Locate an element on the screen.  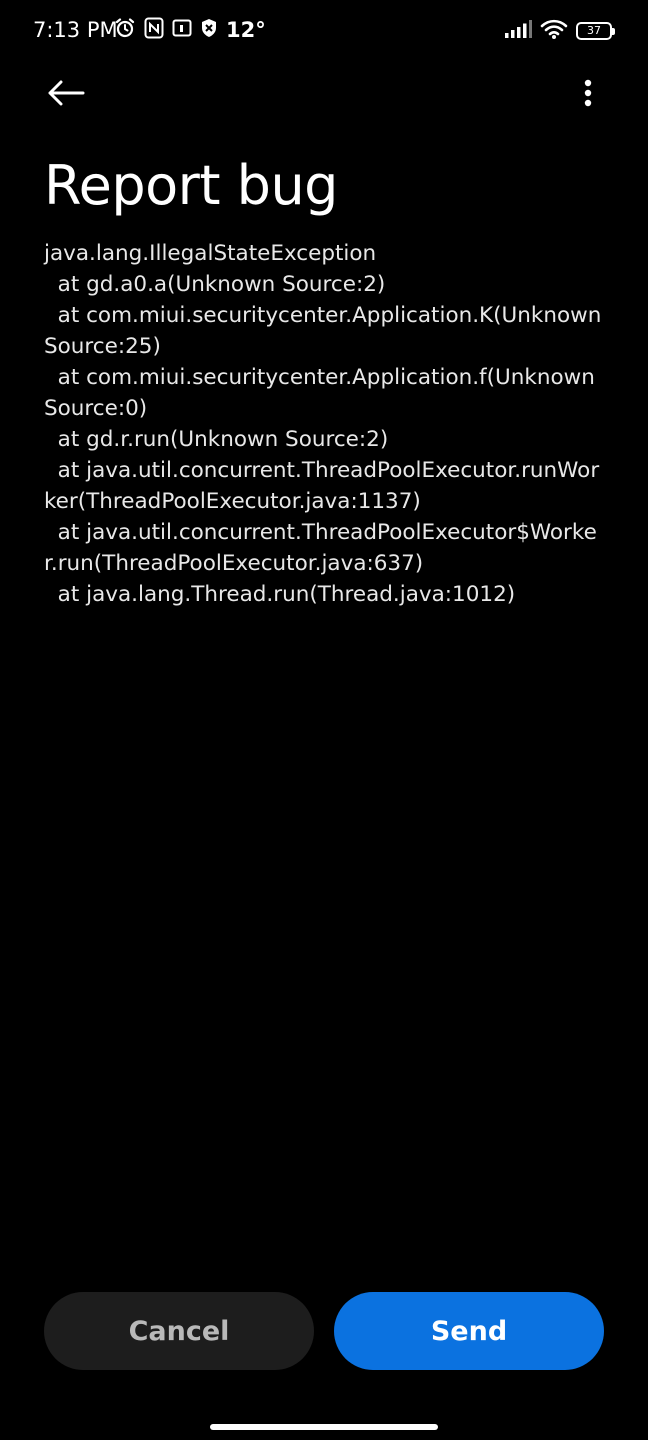
wifi-icon is located at coordinates (554, 31).